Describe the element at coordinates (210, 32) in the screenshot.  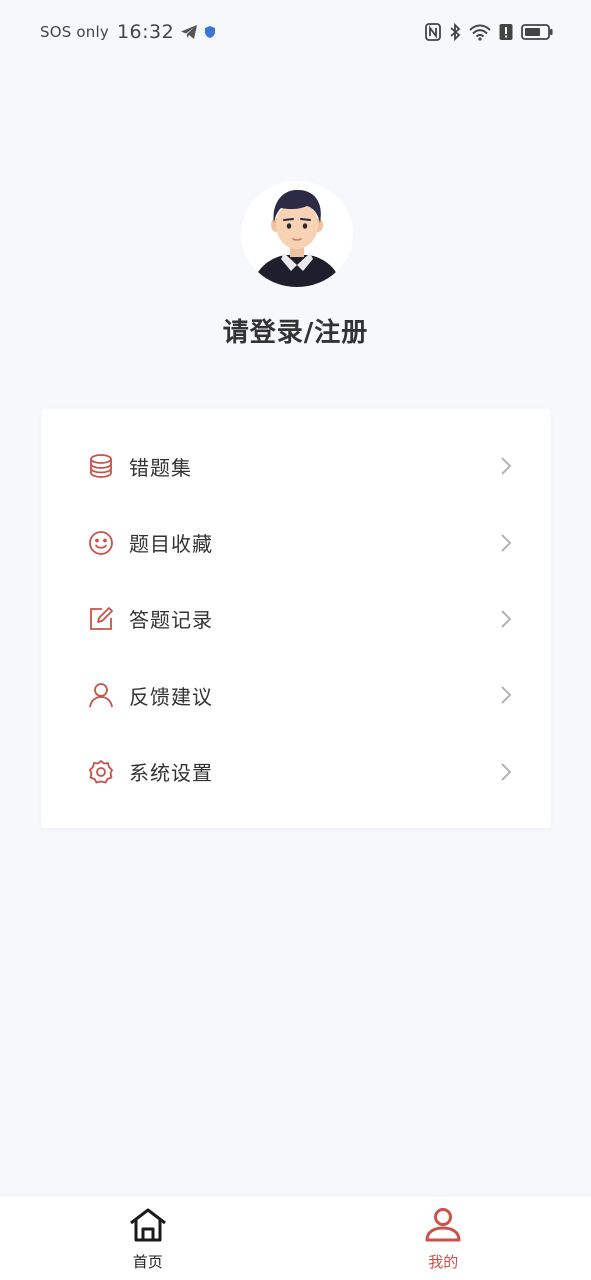
I see `shield-icon` at that location.